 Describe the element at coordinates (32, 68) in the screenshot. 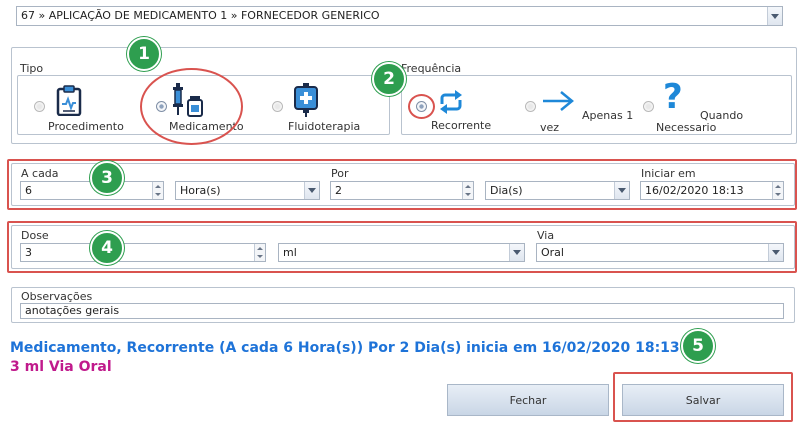

I see `tipo-label: Tipo` at that location.